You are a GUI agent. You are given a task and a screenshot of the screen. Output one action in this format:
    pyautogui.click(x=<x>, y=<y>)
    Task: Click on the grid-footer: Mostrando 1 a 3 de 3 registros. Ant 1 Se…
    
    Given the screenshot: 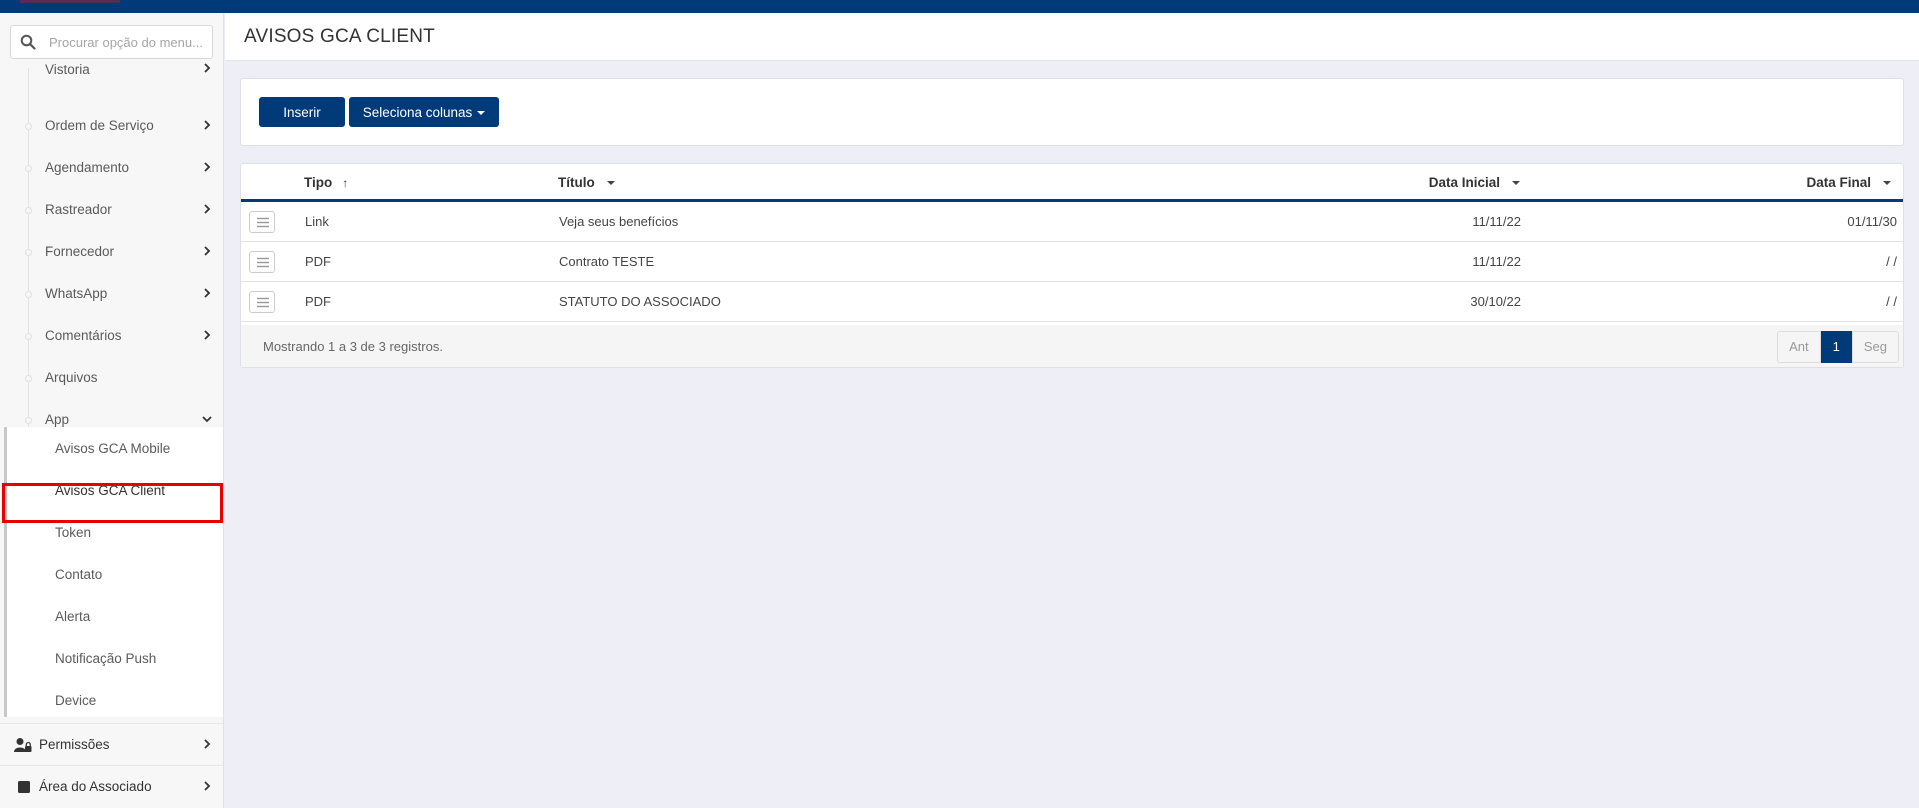 What is the action you would take?
    pyautogui.click(x=1072, y=346)
    